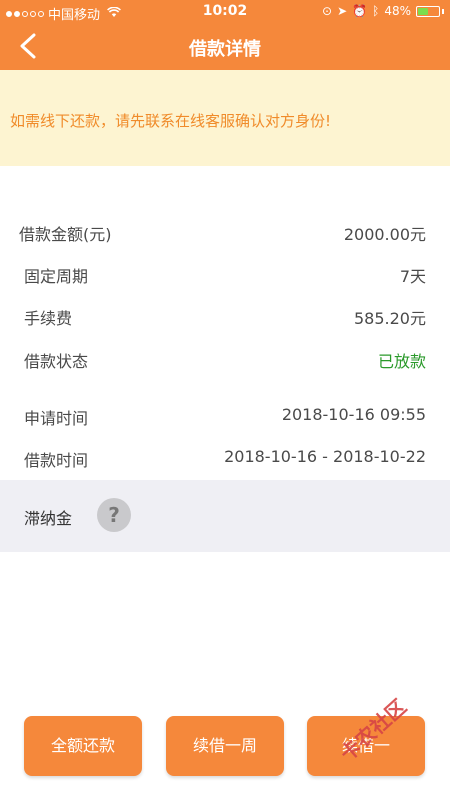 The image size is (450, 800). Describe the element at coordinates (397, 11) in the screenshot. I see `battery-percent: 48%` at that location.